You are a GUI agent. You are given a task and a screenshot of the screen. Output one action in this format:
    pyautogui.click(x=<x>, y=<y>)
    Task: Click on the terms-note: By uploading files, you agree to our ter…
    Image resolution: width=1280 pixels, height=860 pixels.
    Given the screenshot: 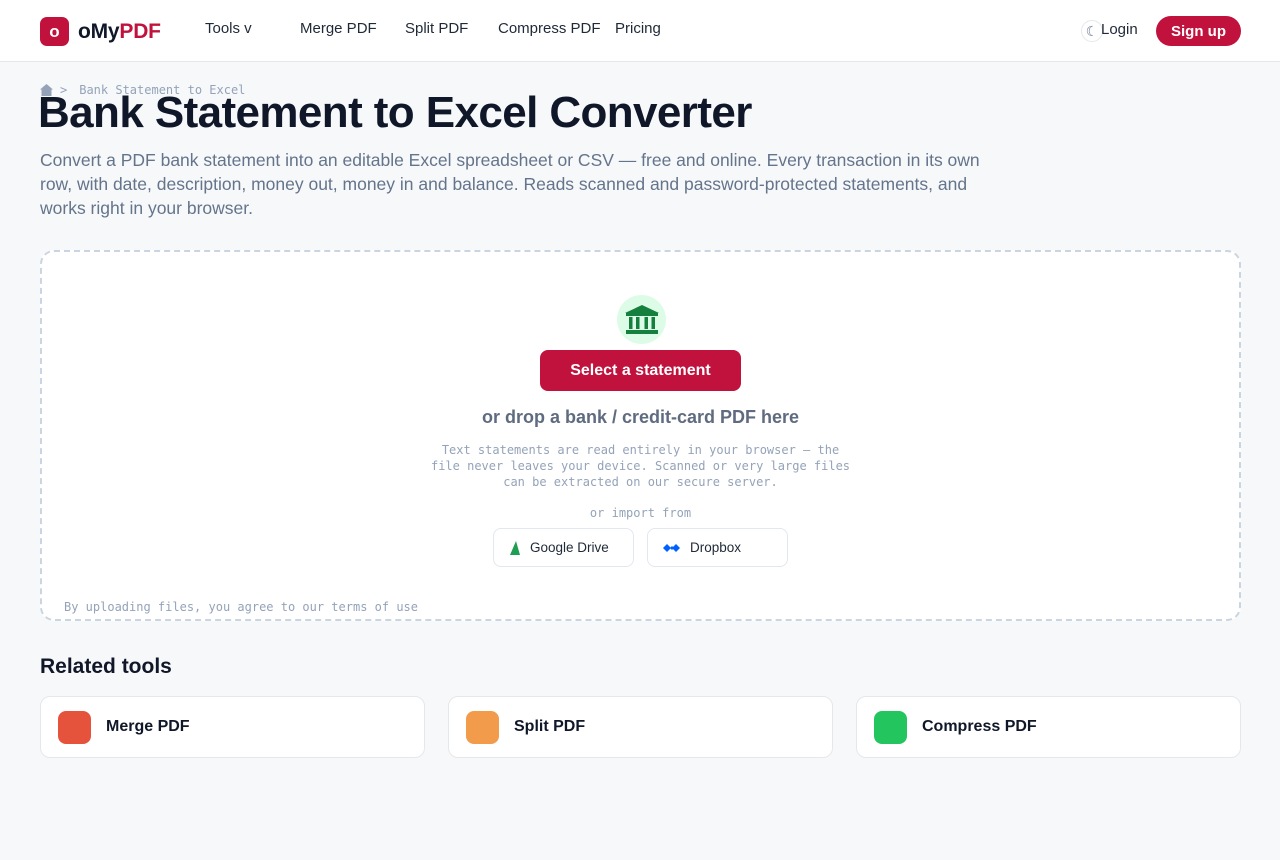 What is the action you would take?
    pyautogui.click(x=241, y=607)
    